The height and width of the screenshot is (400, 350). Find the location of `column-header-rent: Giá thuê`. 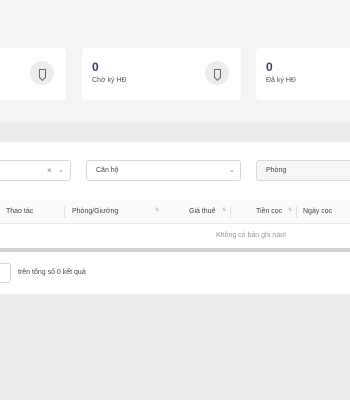

column-header-rent: Giá thuê is located at coordinates (202, 211).